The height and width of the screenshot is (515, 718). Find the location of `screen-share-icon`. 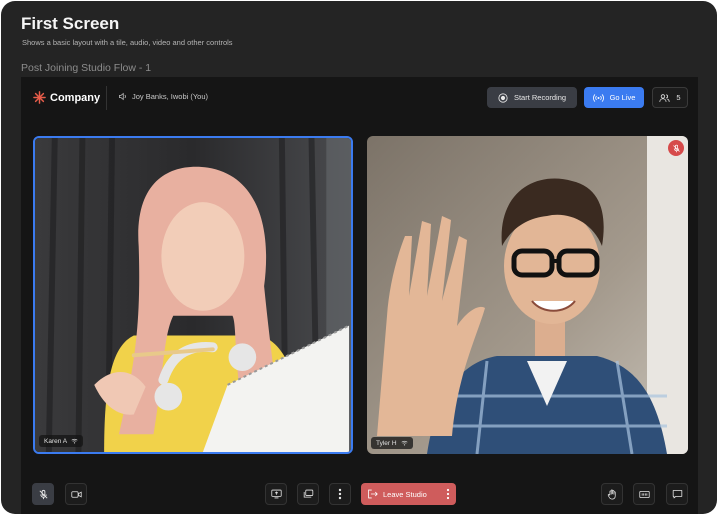

screen-share-icon is located at coordinates (276, 494).